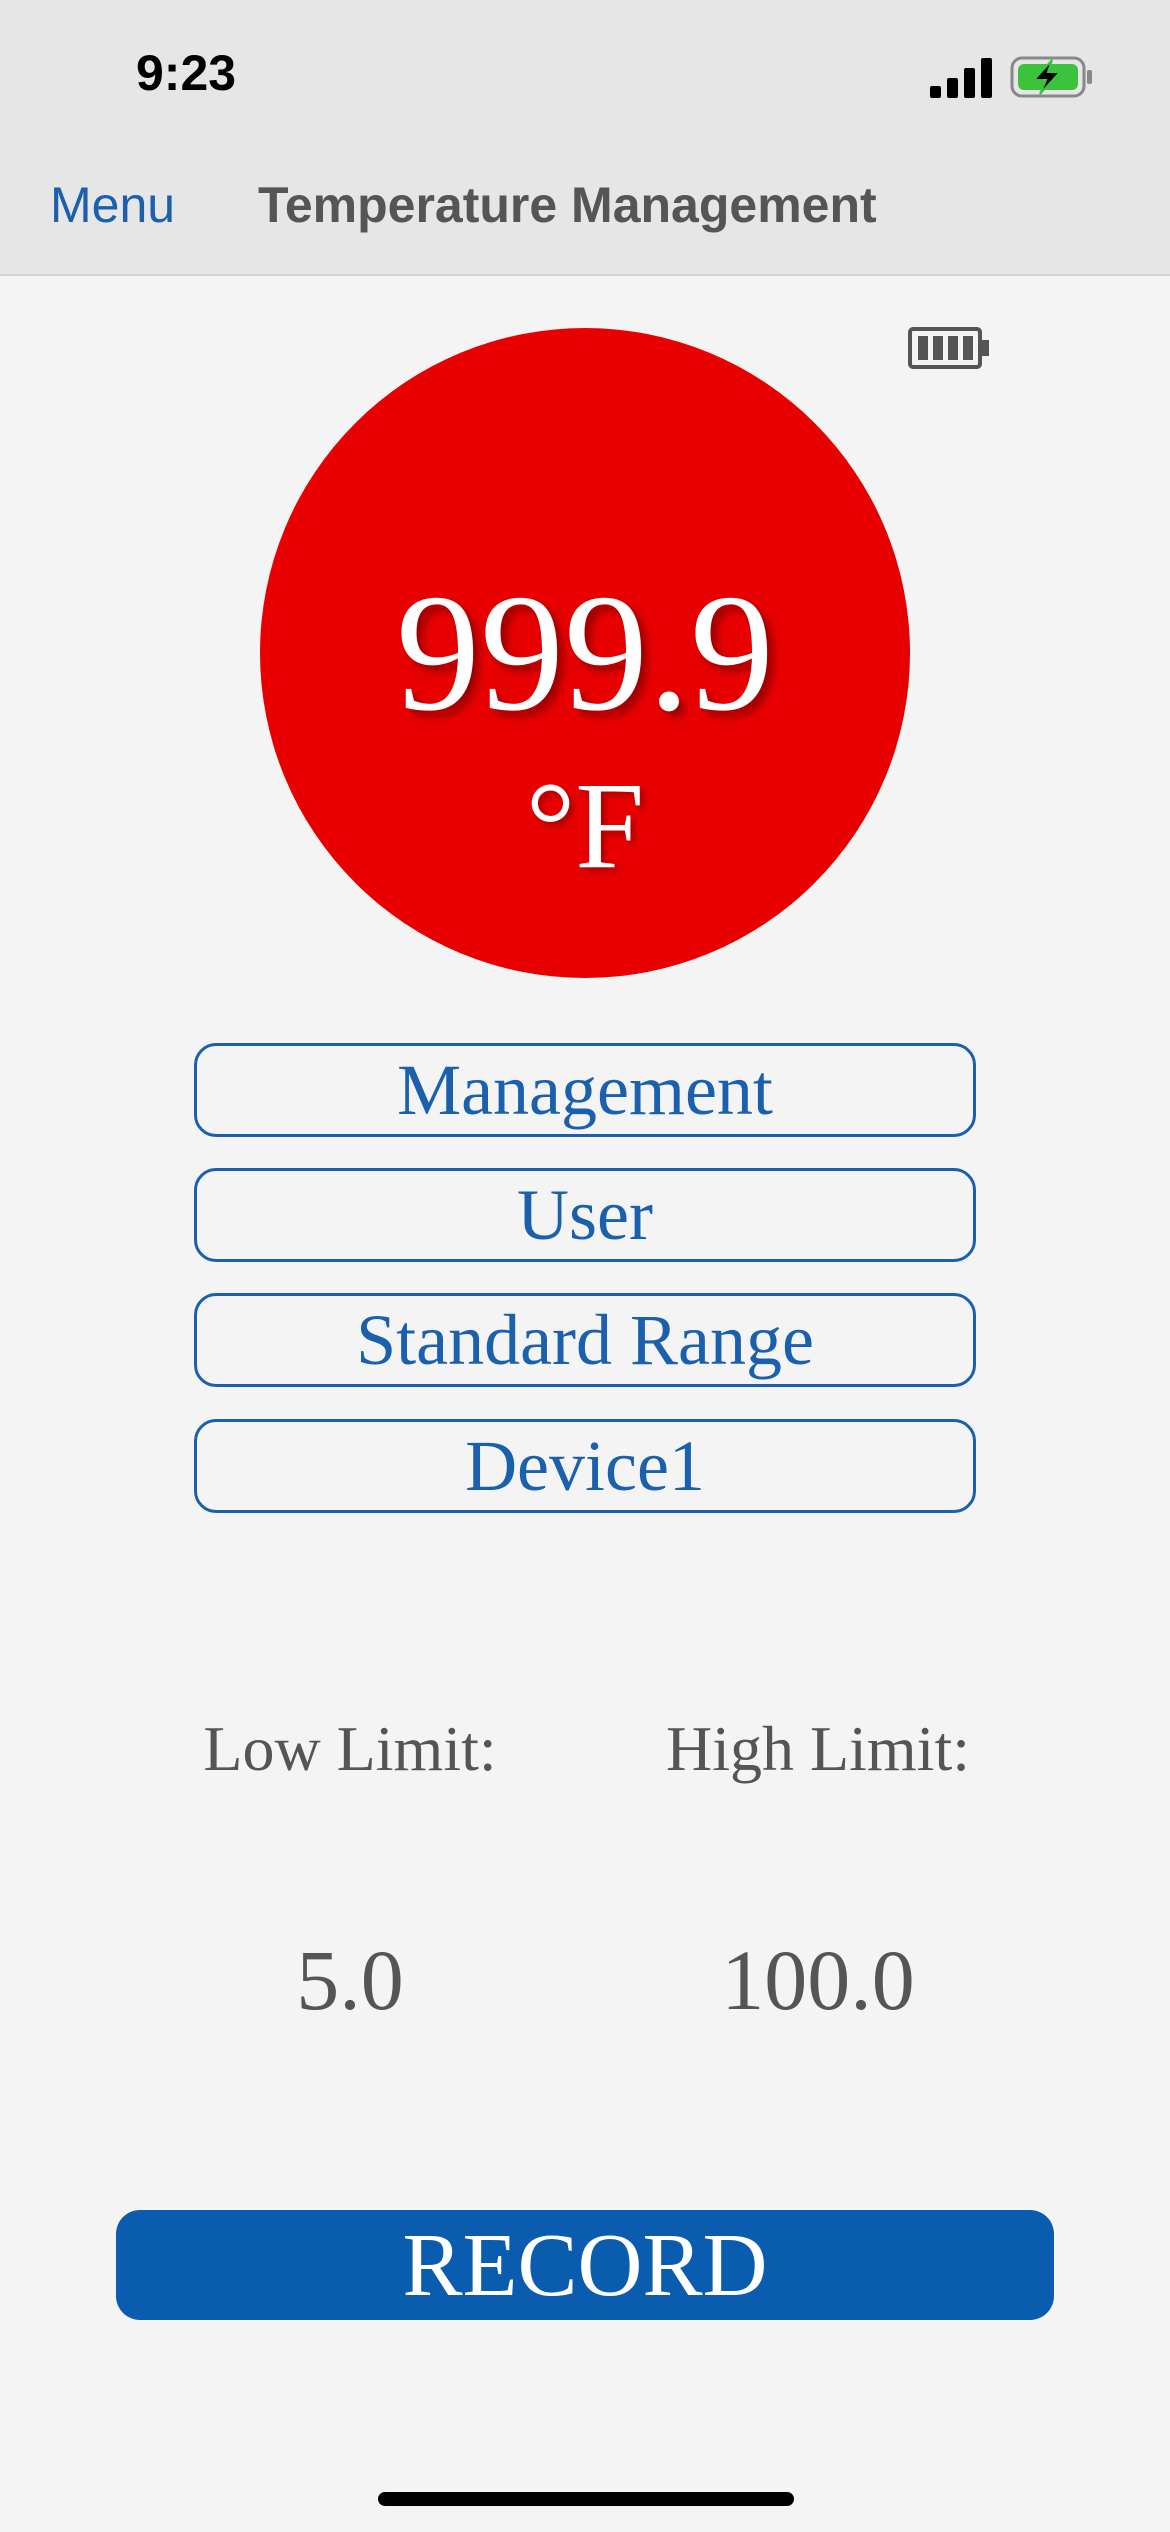 Image resolution: width=1170 pixels, height=2532 pixels. Describe the element at coordinates (585, 1215) in the screenshot. I see `user-selector: User` at that location.